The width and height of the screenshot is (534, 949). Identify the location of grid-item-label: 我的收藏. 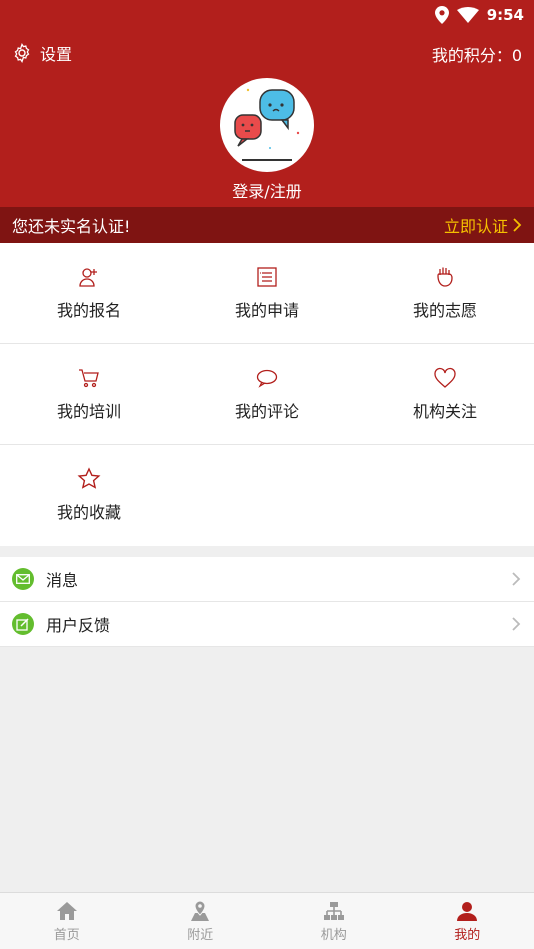
(88, 512).